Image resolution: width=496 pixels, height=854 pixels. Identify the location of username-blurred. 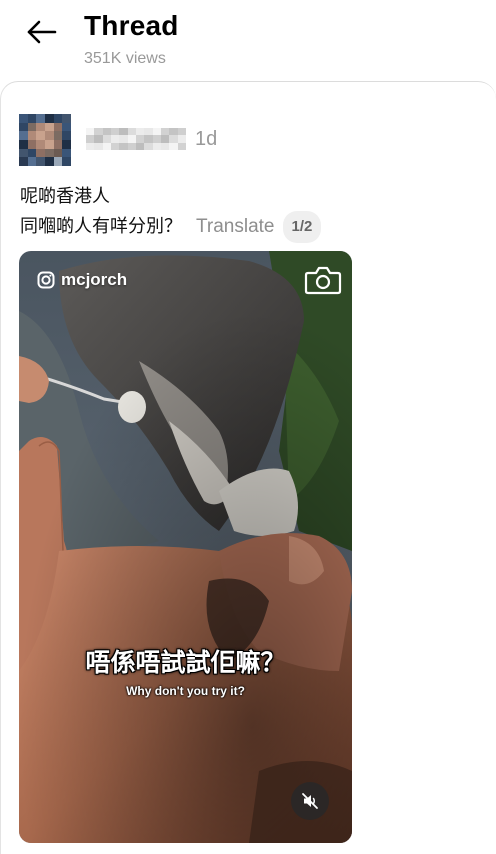
(136, 139).